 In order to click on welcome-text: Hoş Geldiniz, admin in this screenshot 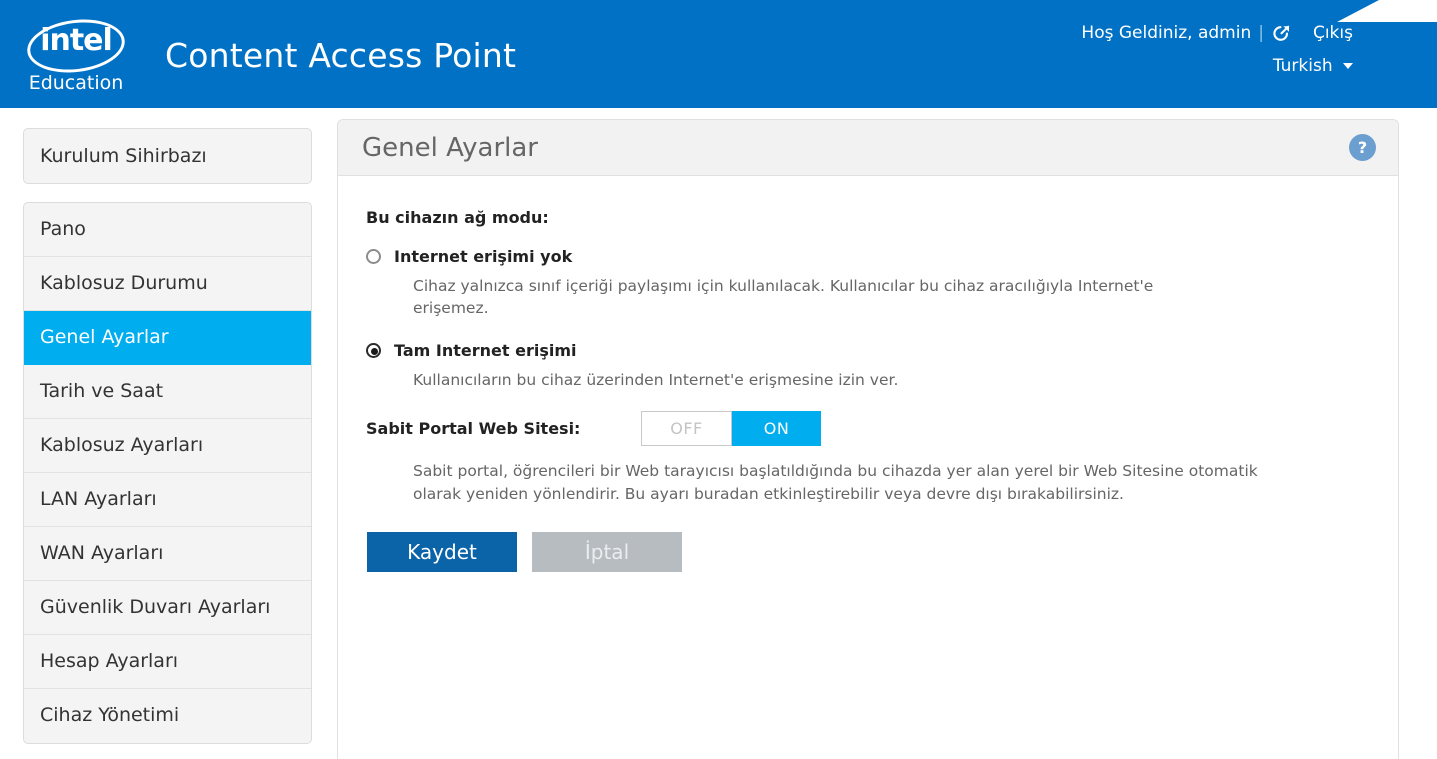, I will do `click(1166, 33)`.